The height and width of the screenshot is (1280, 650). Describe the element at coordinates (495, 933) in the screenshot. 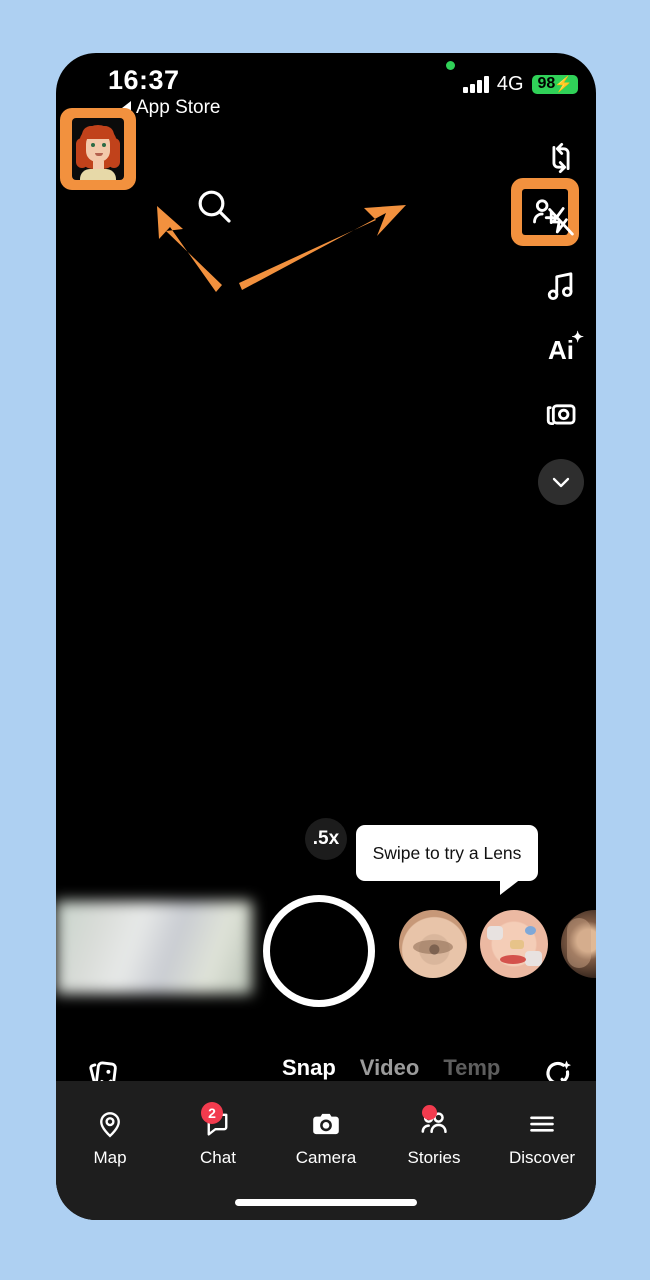

I see `lens2-sticker-left` at that location.